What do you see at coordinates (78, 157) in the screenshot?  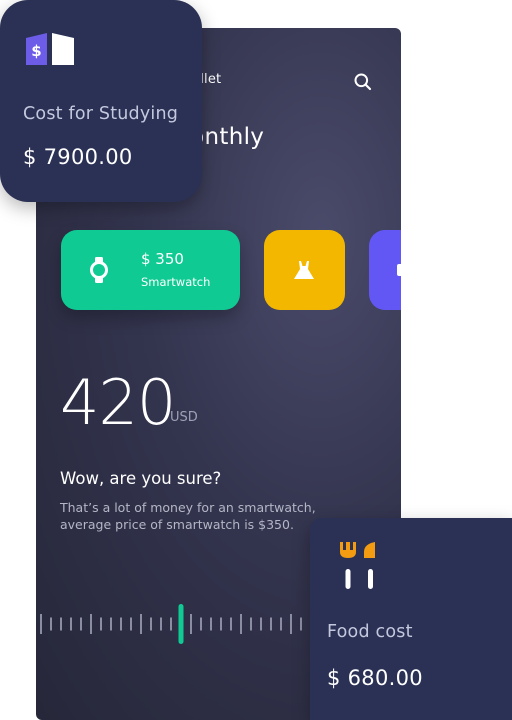 I see `cost-value: $ 7900.00` at bounding box center [78, 157].